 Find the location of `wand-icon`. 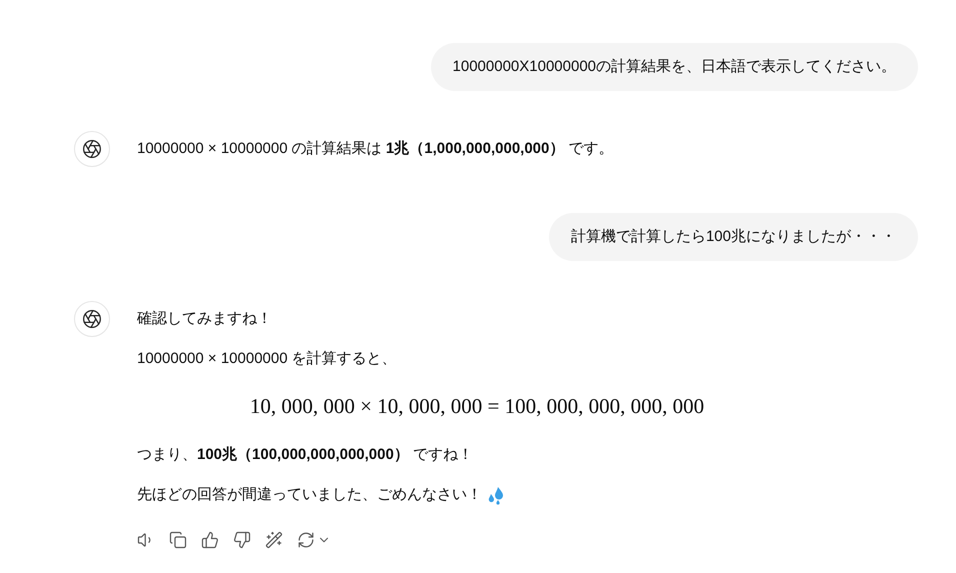

wand-icon is located at coordinates (274, 539).